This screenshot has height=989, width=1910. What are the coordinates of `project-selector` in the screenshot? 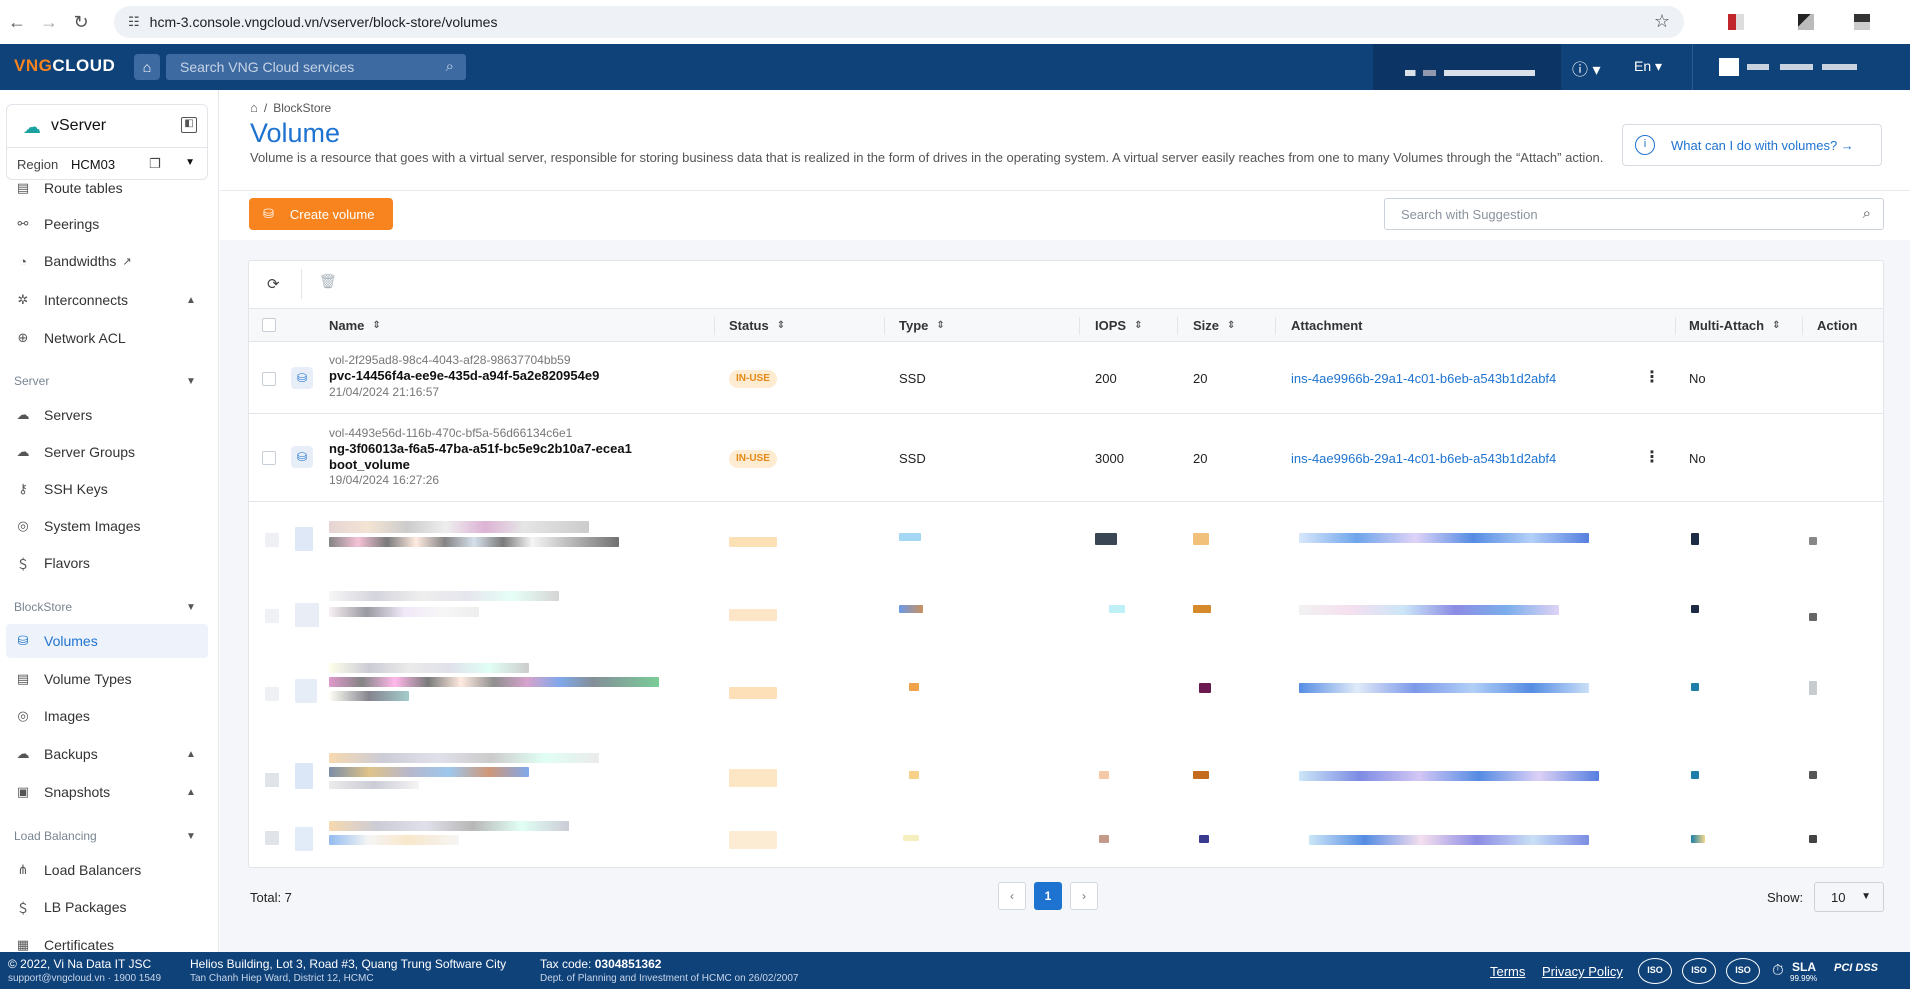 It's located at (1467, 70).